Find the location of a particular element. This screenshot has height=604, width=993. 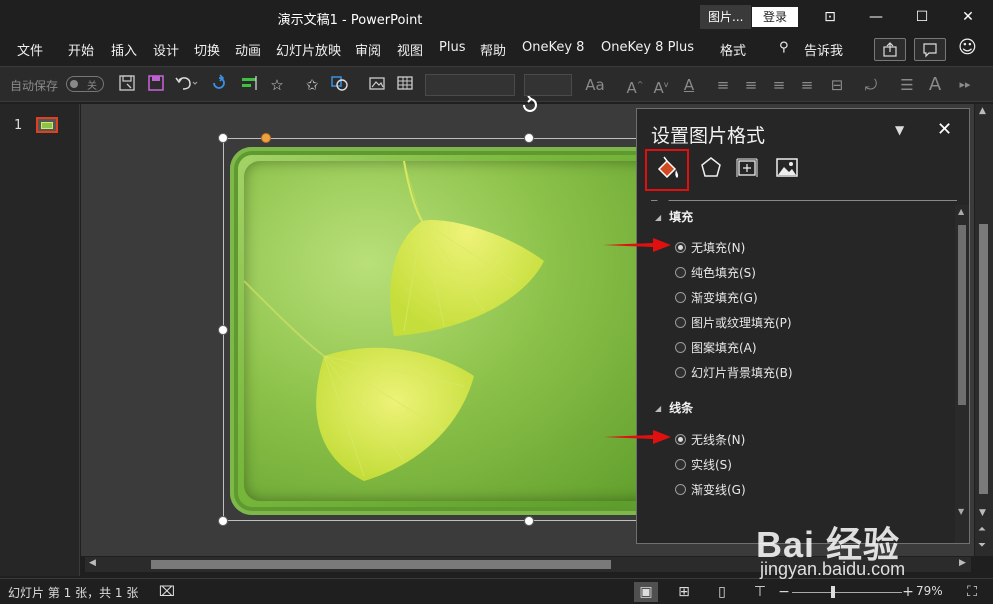

star-icon: ☆ is located at coordinates (277, 85).